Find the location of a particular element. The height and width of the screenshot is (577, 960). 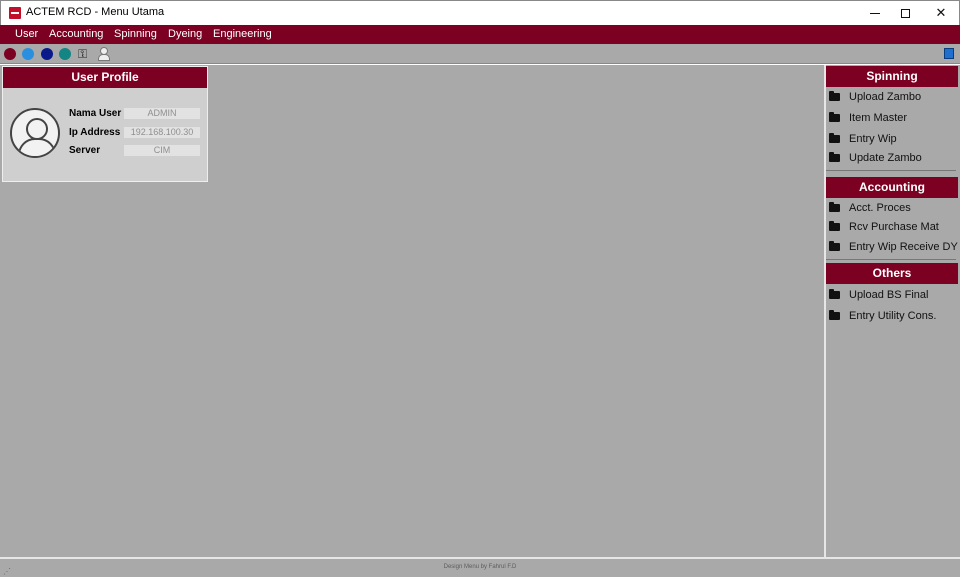

sidebar-item-upload-bs-final: Upload BS Final is located at coordinates (892, 297).